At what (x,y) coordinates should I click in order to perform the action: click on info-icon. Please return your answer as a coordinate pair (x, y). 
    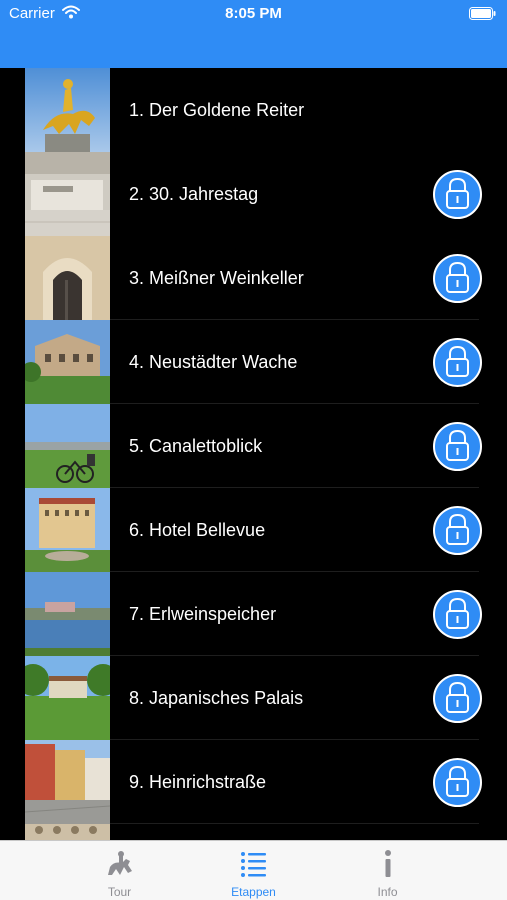
    Looking at the image, I should click on (388, 864).